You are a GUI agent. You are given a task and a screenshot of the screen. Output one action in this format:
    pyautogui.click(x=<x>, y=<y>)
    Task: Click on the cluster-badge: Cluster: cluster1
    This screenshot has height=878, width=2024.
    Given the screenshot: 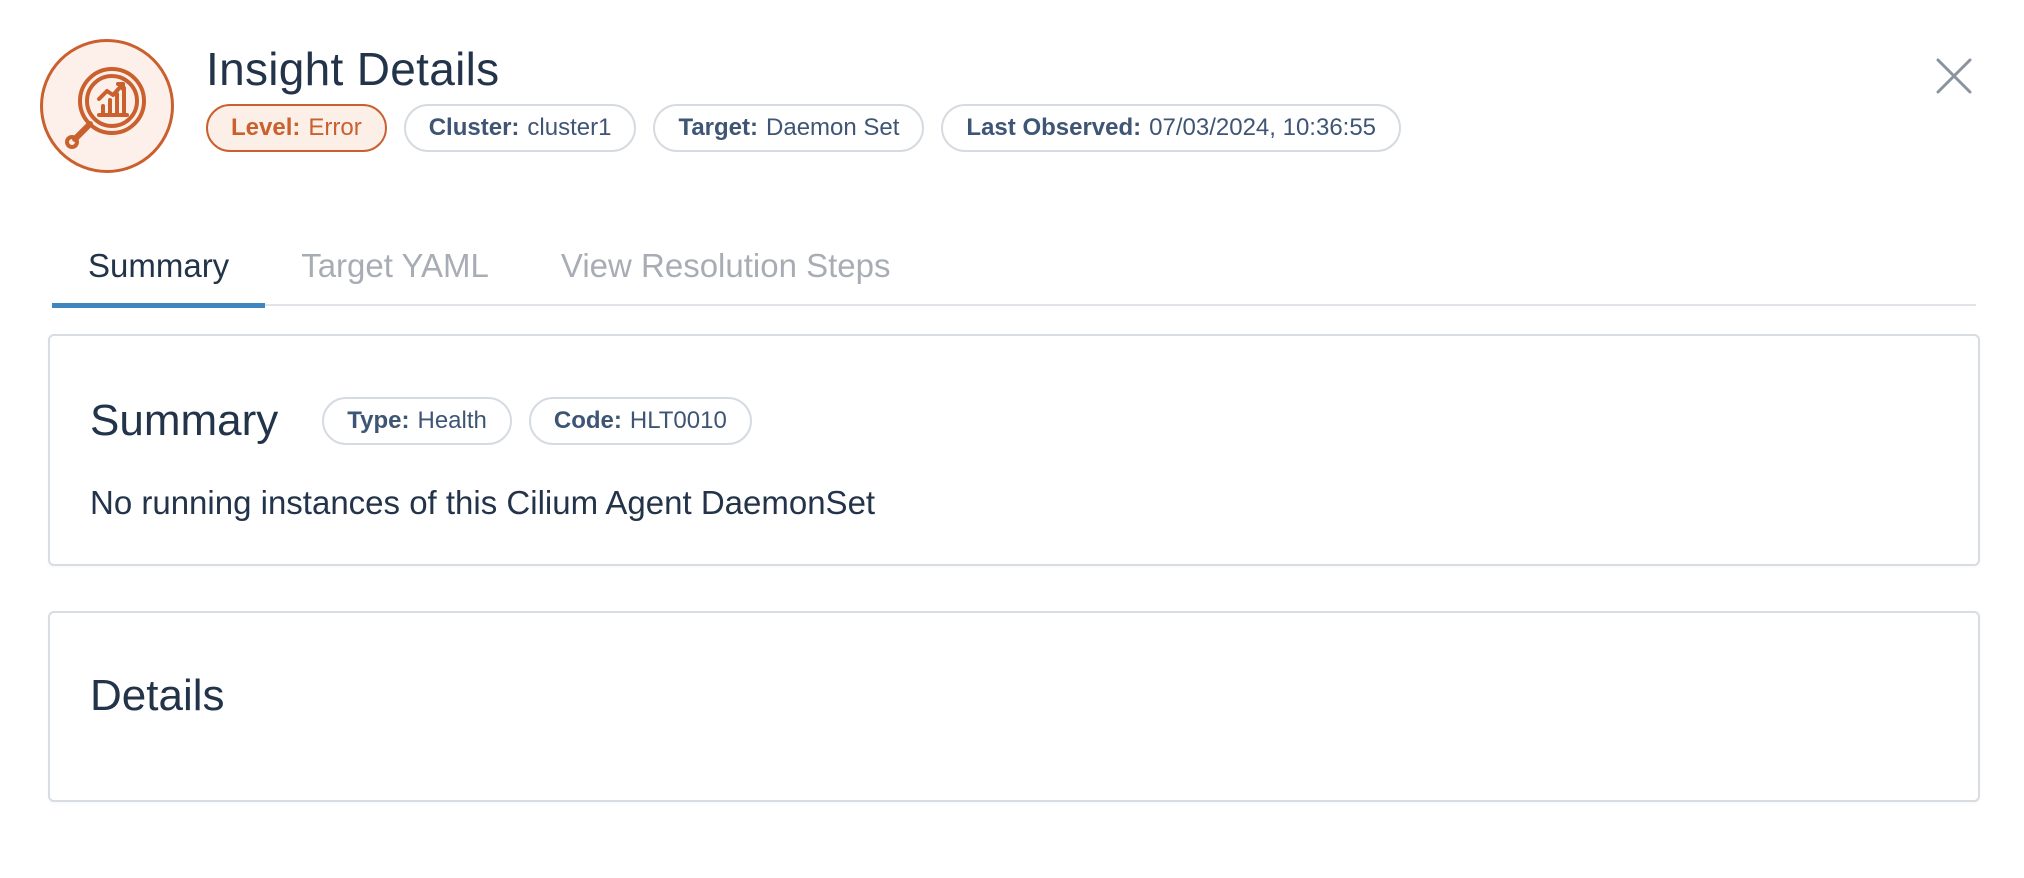 What is the action you would take?
    pyautogui.click(x=520, y=128)
    